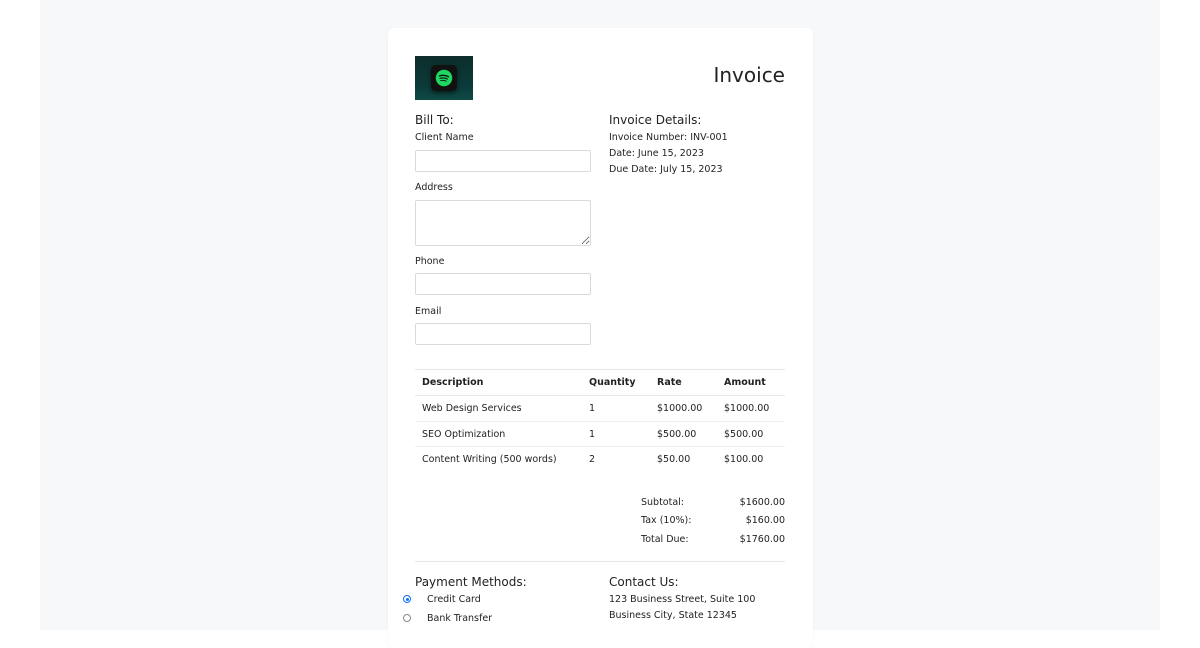  I want to click on client-name-label: Client Name, so click(444, 137).